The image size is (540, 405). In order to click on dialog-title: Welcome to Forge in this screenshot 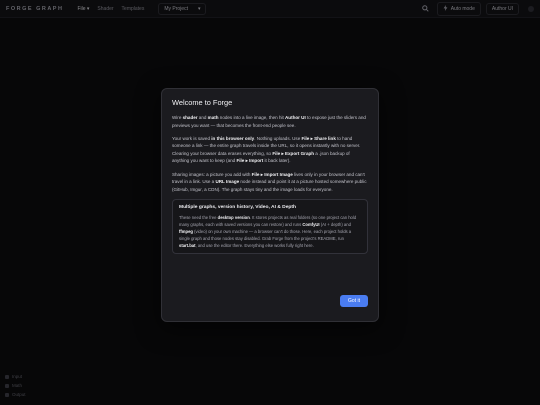, I will do `click(202, 102)`.